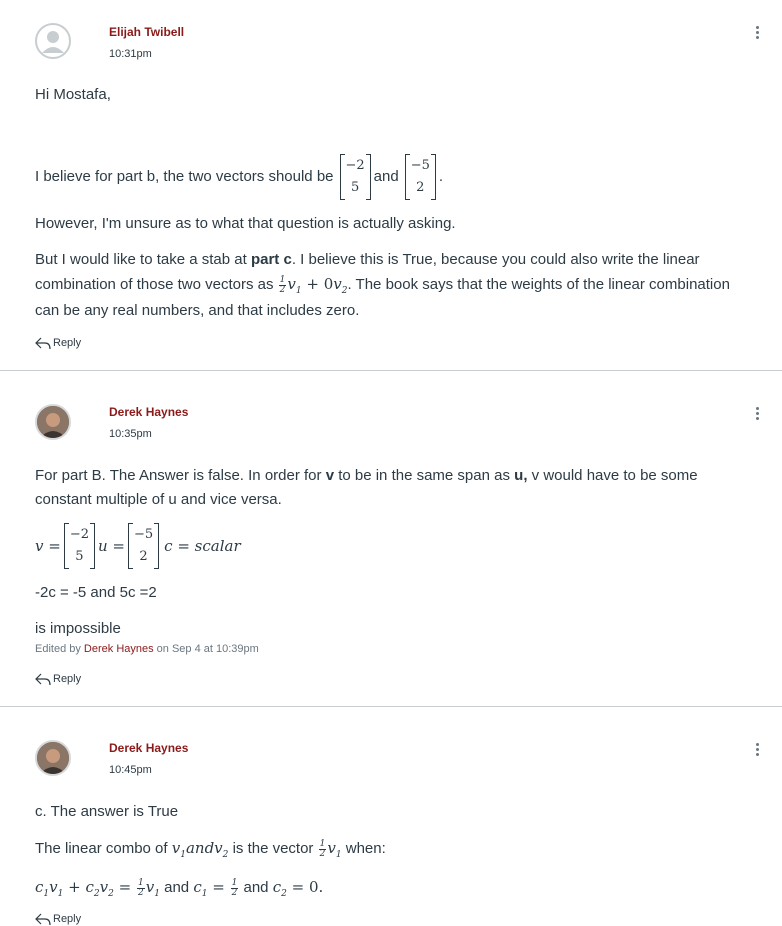  Describe the element at coordinates (330, 475) in the screenshot. I see `bold-text: v` at that location.